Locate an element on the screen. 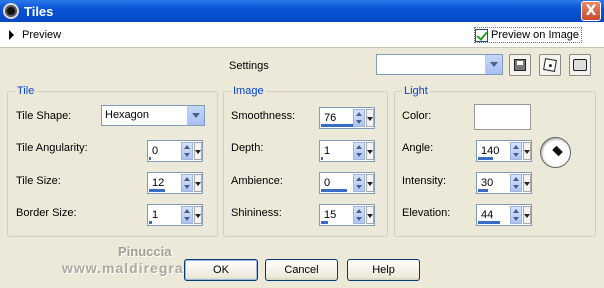 The height and width of the screenshot is (288, 604). checkmark-icon is located at coordinates (481, 35).